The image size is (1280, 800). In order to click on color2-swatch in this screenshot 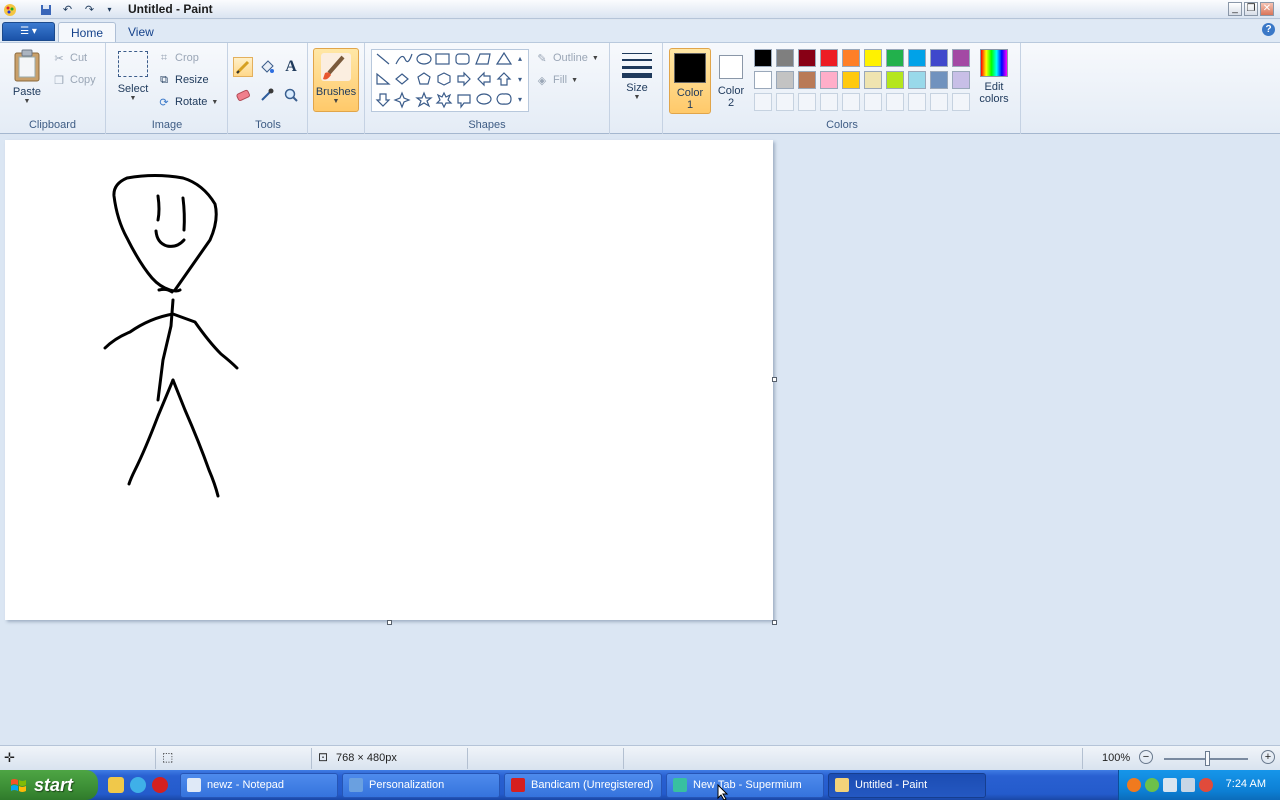, I will do `click(731, 67)`.